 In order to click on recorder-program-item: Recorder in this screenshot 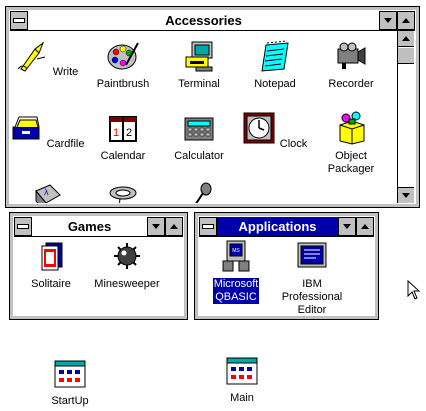, I will do `click(351, 65)`.